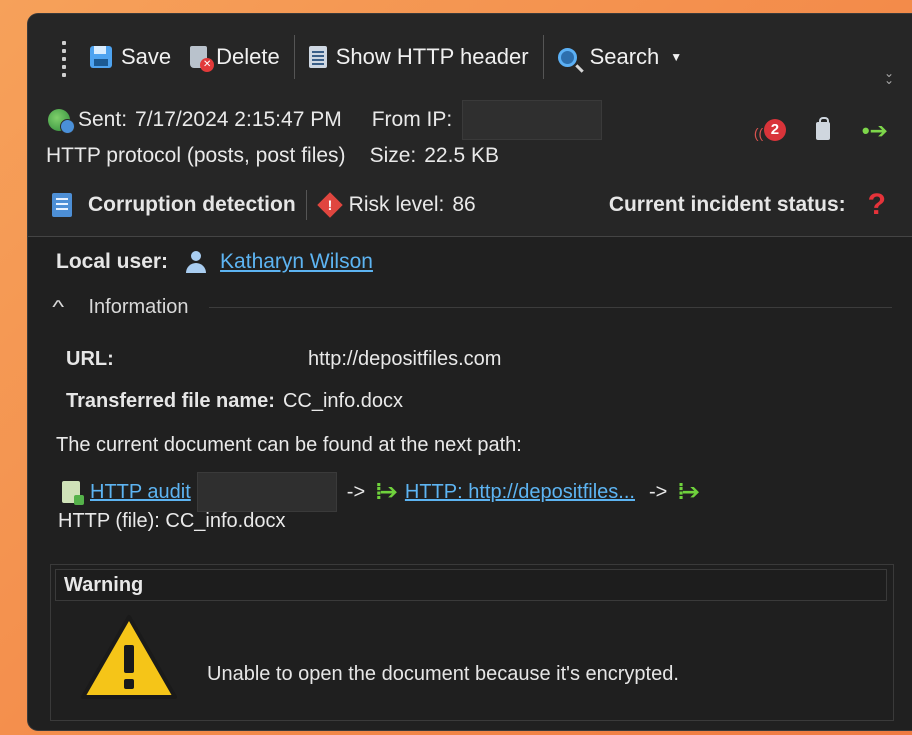 The height and width of the screenshot is (735, 912). I want to click on save-button: Save, so click(130, 57).